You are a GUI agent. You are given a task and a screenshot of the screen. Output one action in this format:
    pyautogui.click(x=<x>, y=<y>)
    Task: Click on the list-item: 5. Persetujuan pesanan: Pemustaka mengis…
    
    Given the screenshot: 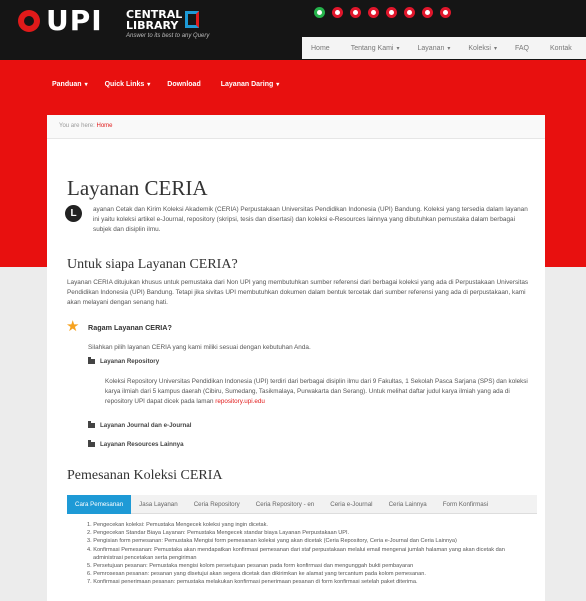 What is the action you would take?
    pyautogui.click(x=250, y=566)
    